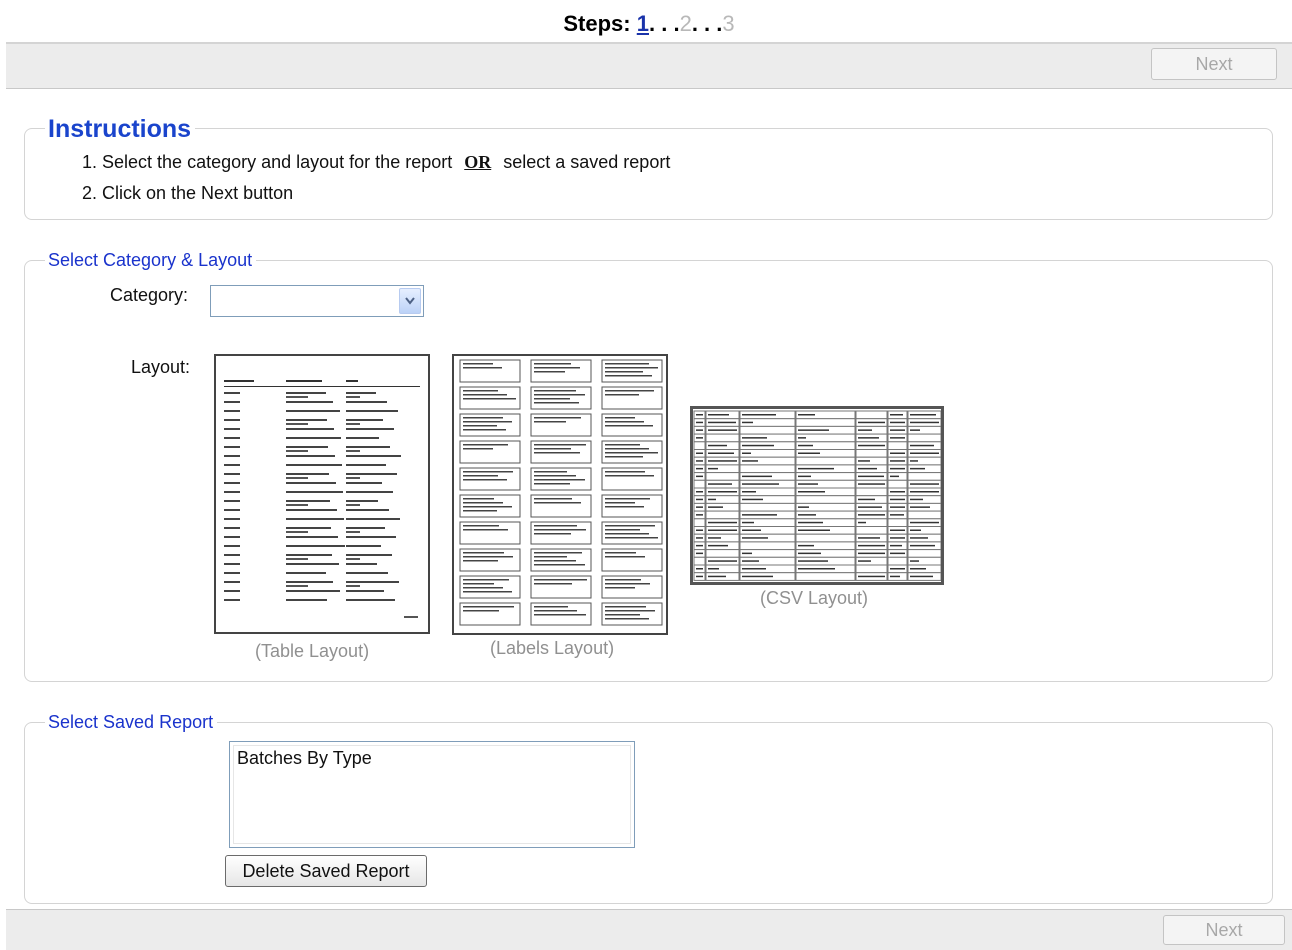  What do you see at coordinates (312, 651) in the screenshot?
I see `table-layout-caption: (Table Layout)` at bounding box center [312, 651].